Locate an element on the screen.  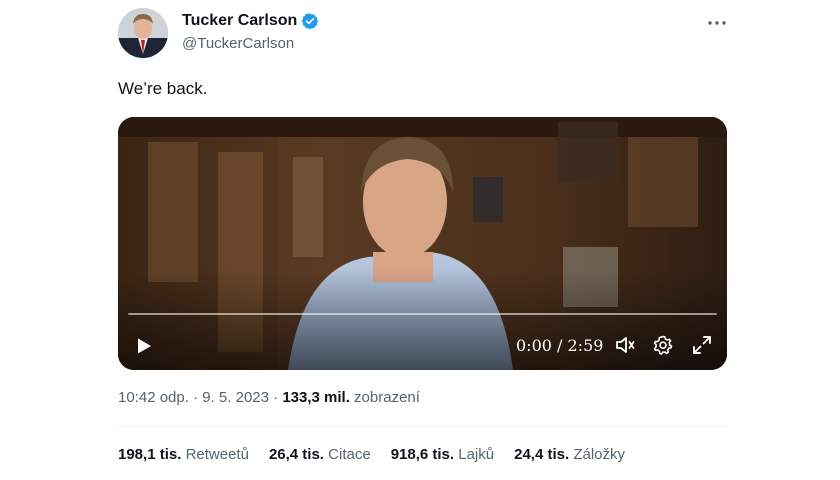
settings-button is located at coordinates (663, 345).